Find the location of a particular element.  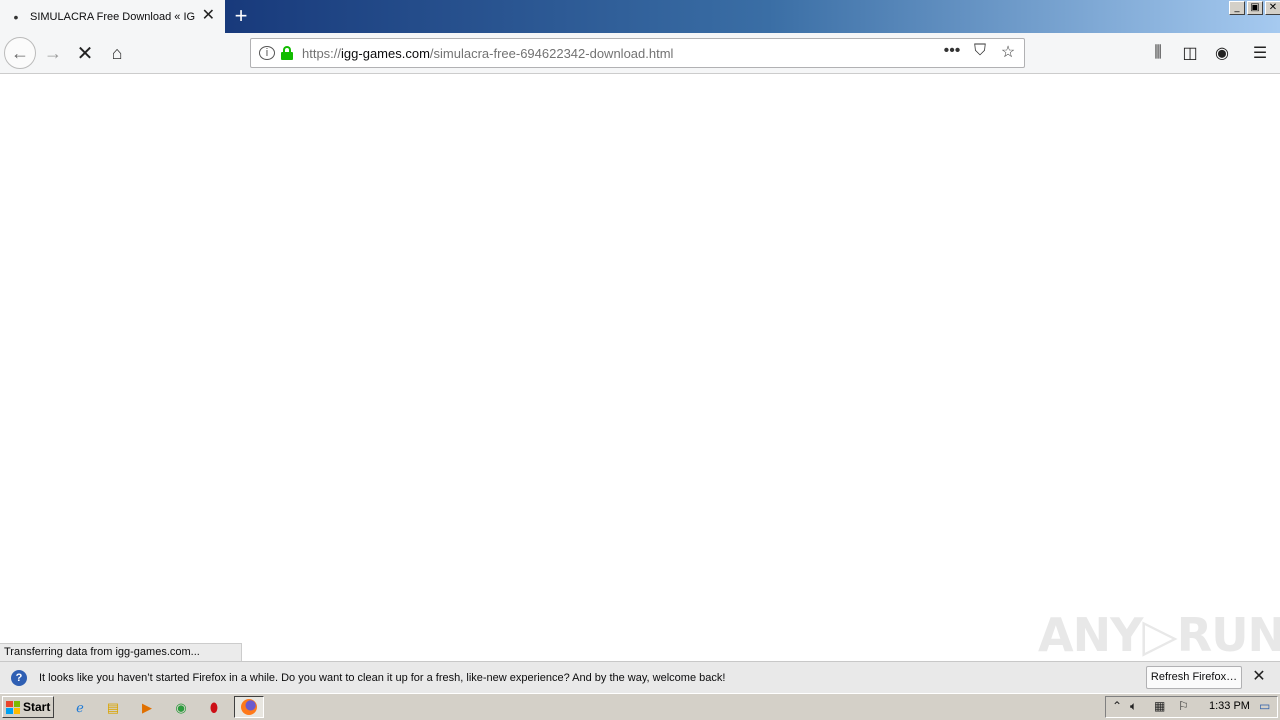

arrow-right-icon: → is located at coordinates (53, 52).